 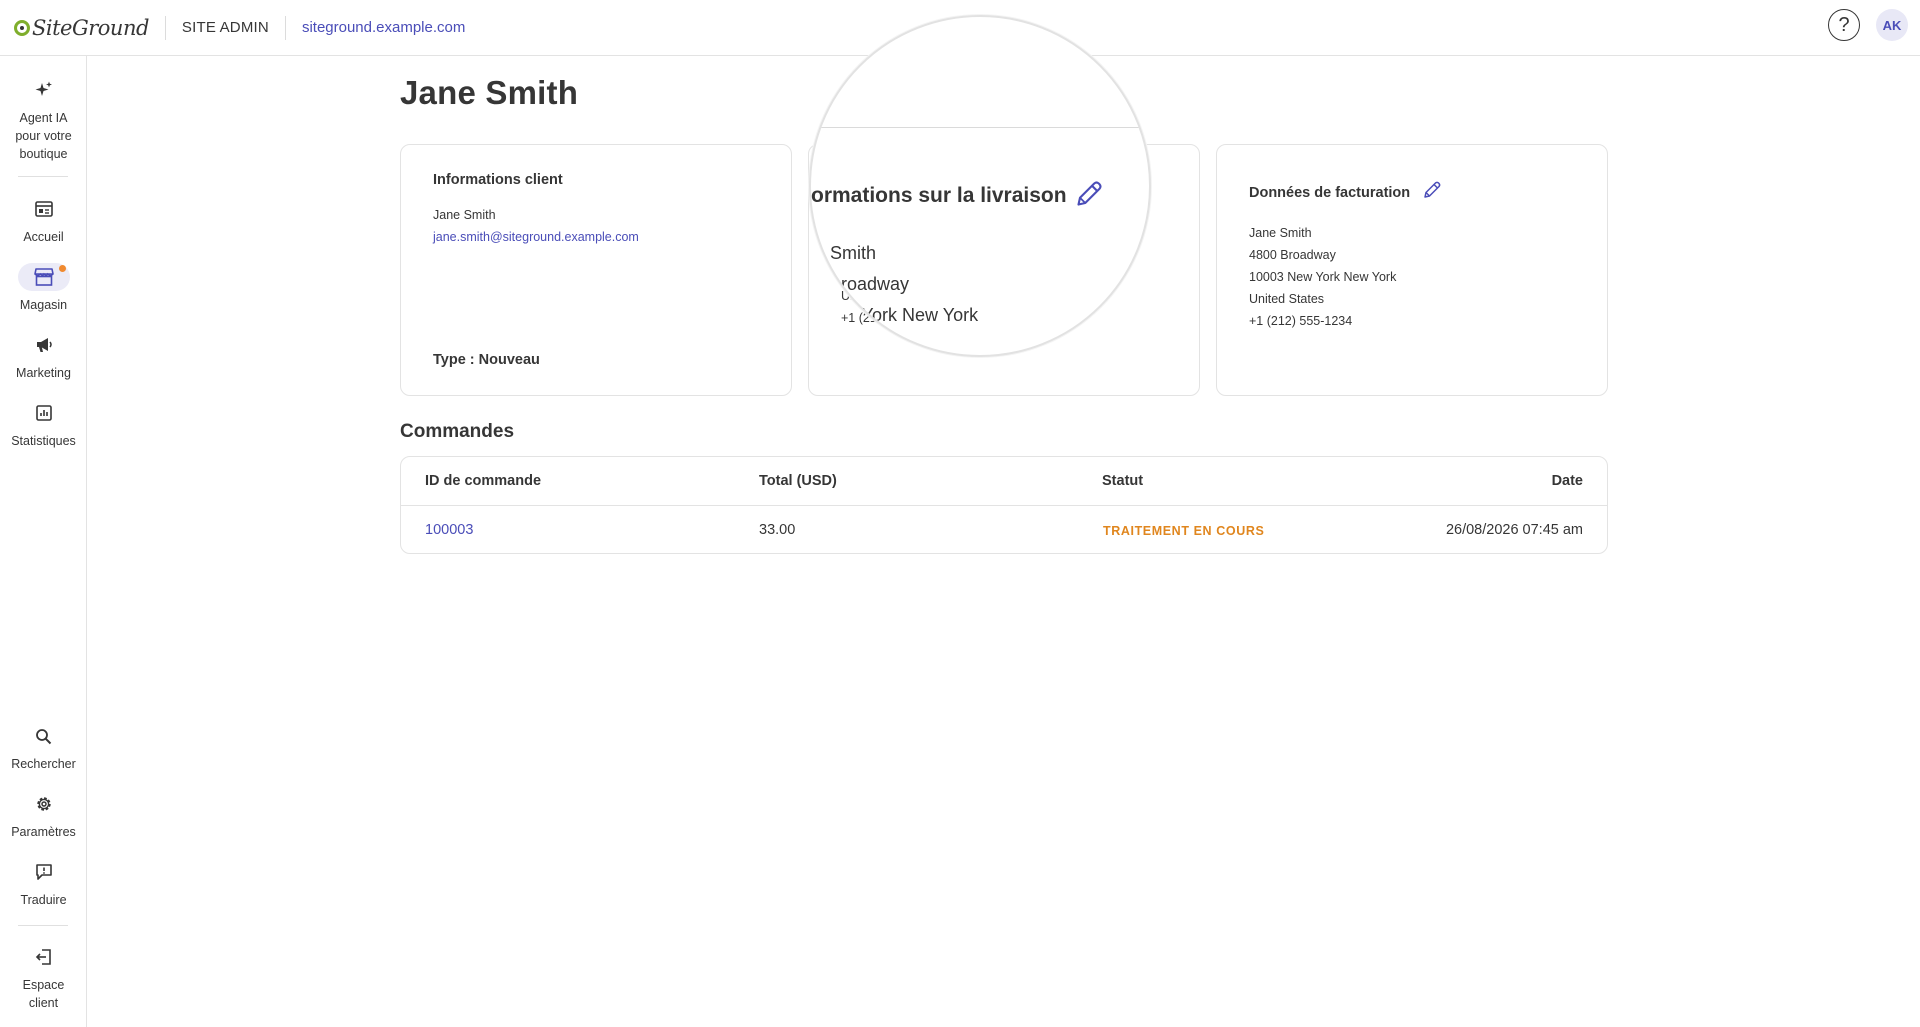 What do you see at coordinates (43, 136) in the screenshot?
I see `sidebar-item-label: Agent IA pour votre boutique` at bounding box center [43, 136].